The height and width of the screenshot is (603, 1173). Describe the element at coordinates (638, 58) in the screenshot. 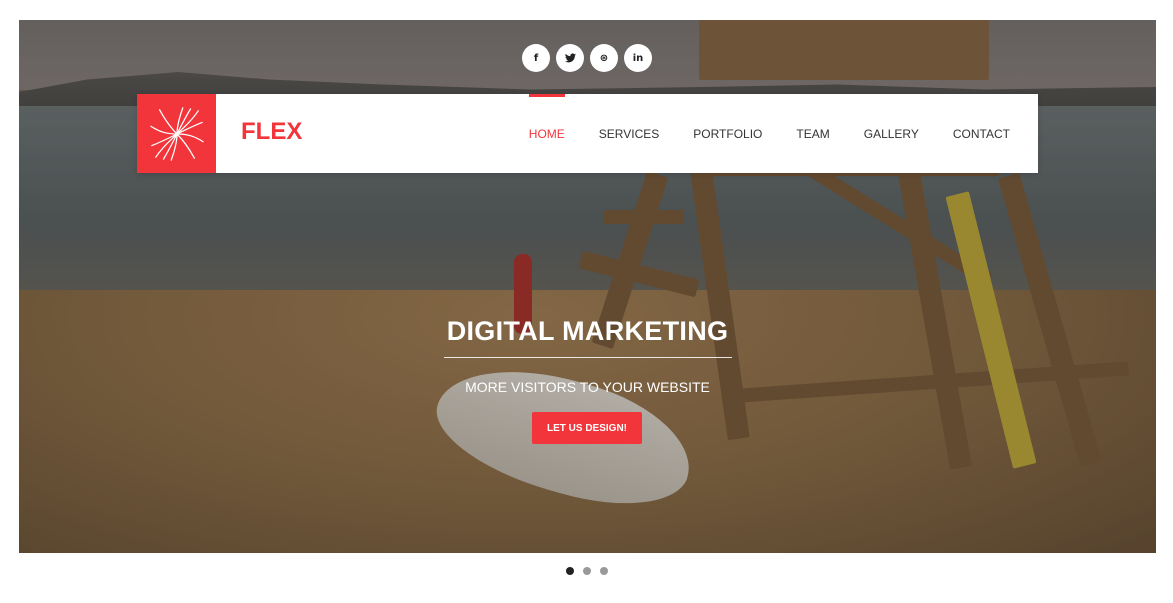

I see `linkedin-icon: in` at that location.